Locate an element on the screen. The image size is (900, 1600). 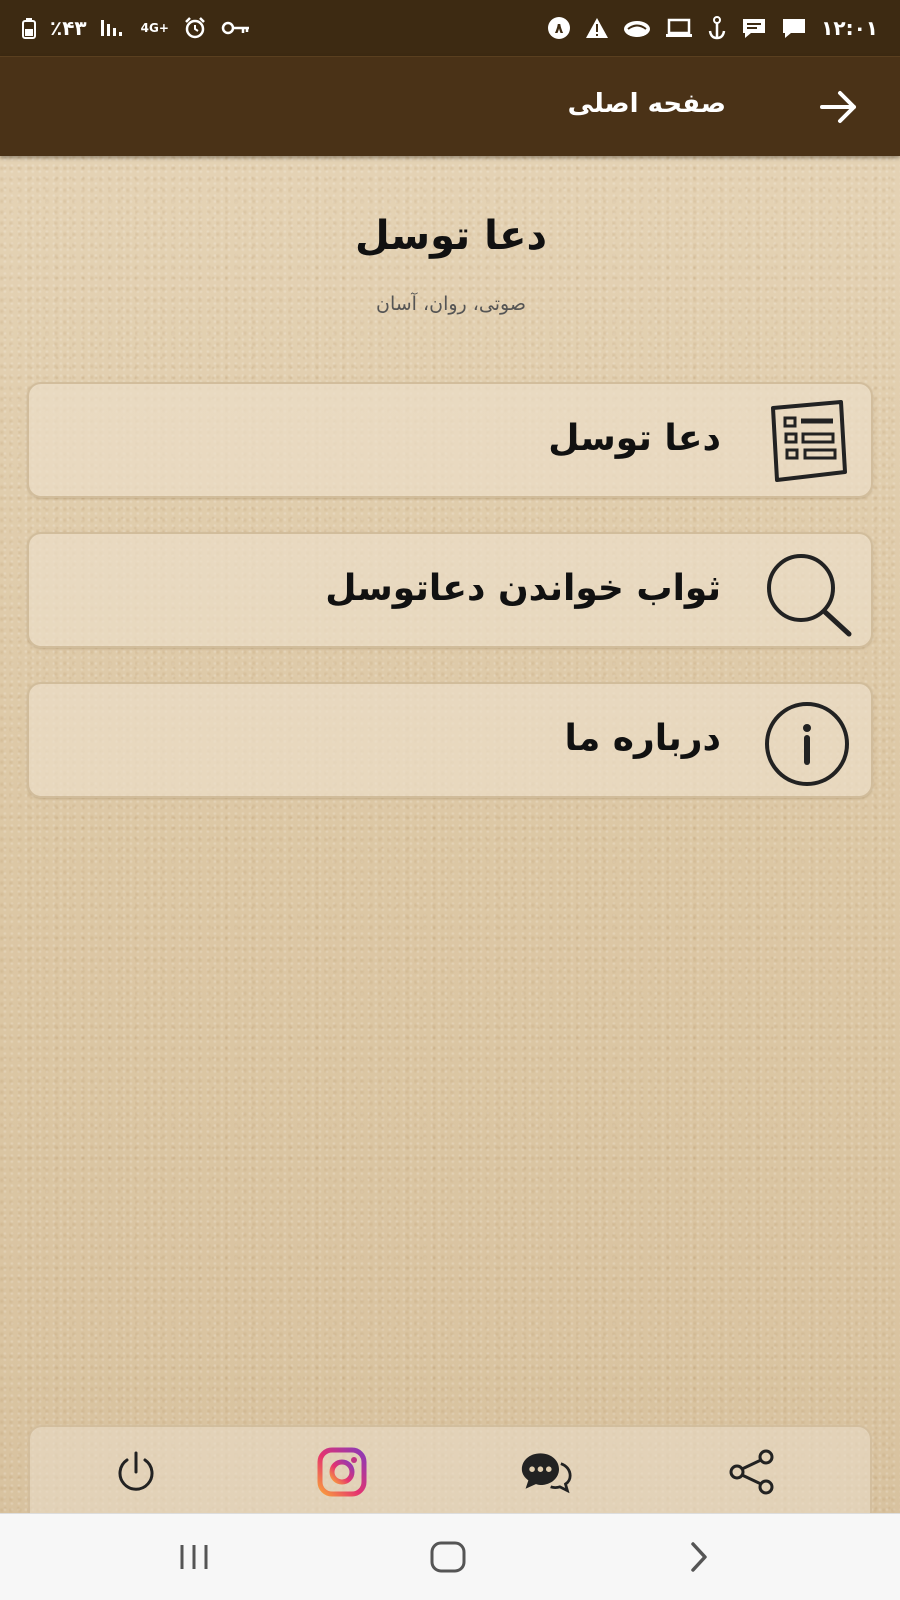
battery-icon is located at coordinates (29, 28).